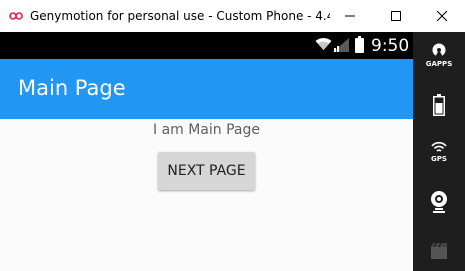 Image resolution: width=465 pixels, height=271 pixels. What do you see at coordinates (206, 171) in the screenshot?
I see `next-page-button: NEXT PAGE` at bounding box center [206, 171].